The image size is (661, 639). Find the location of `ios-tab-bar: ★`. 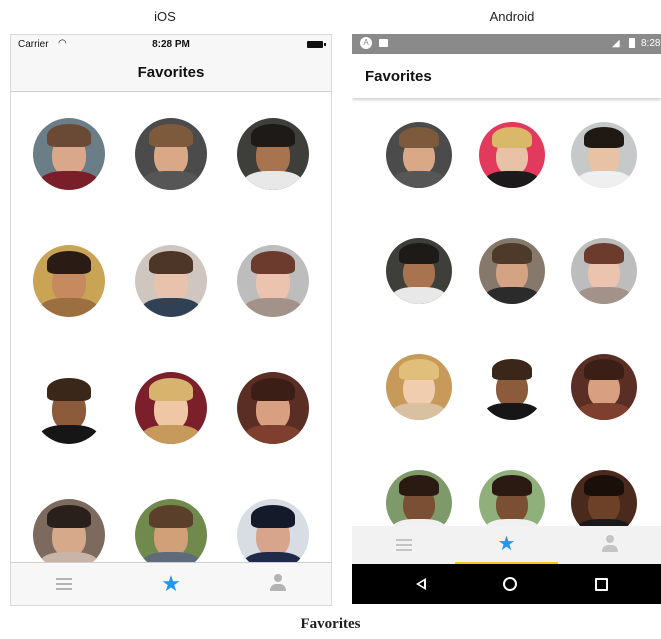

ios-tab-bar: ★ is located at coordinates (171, 583).